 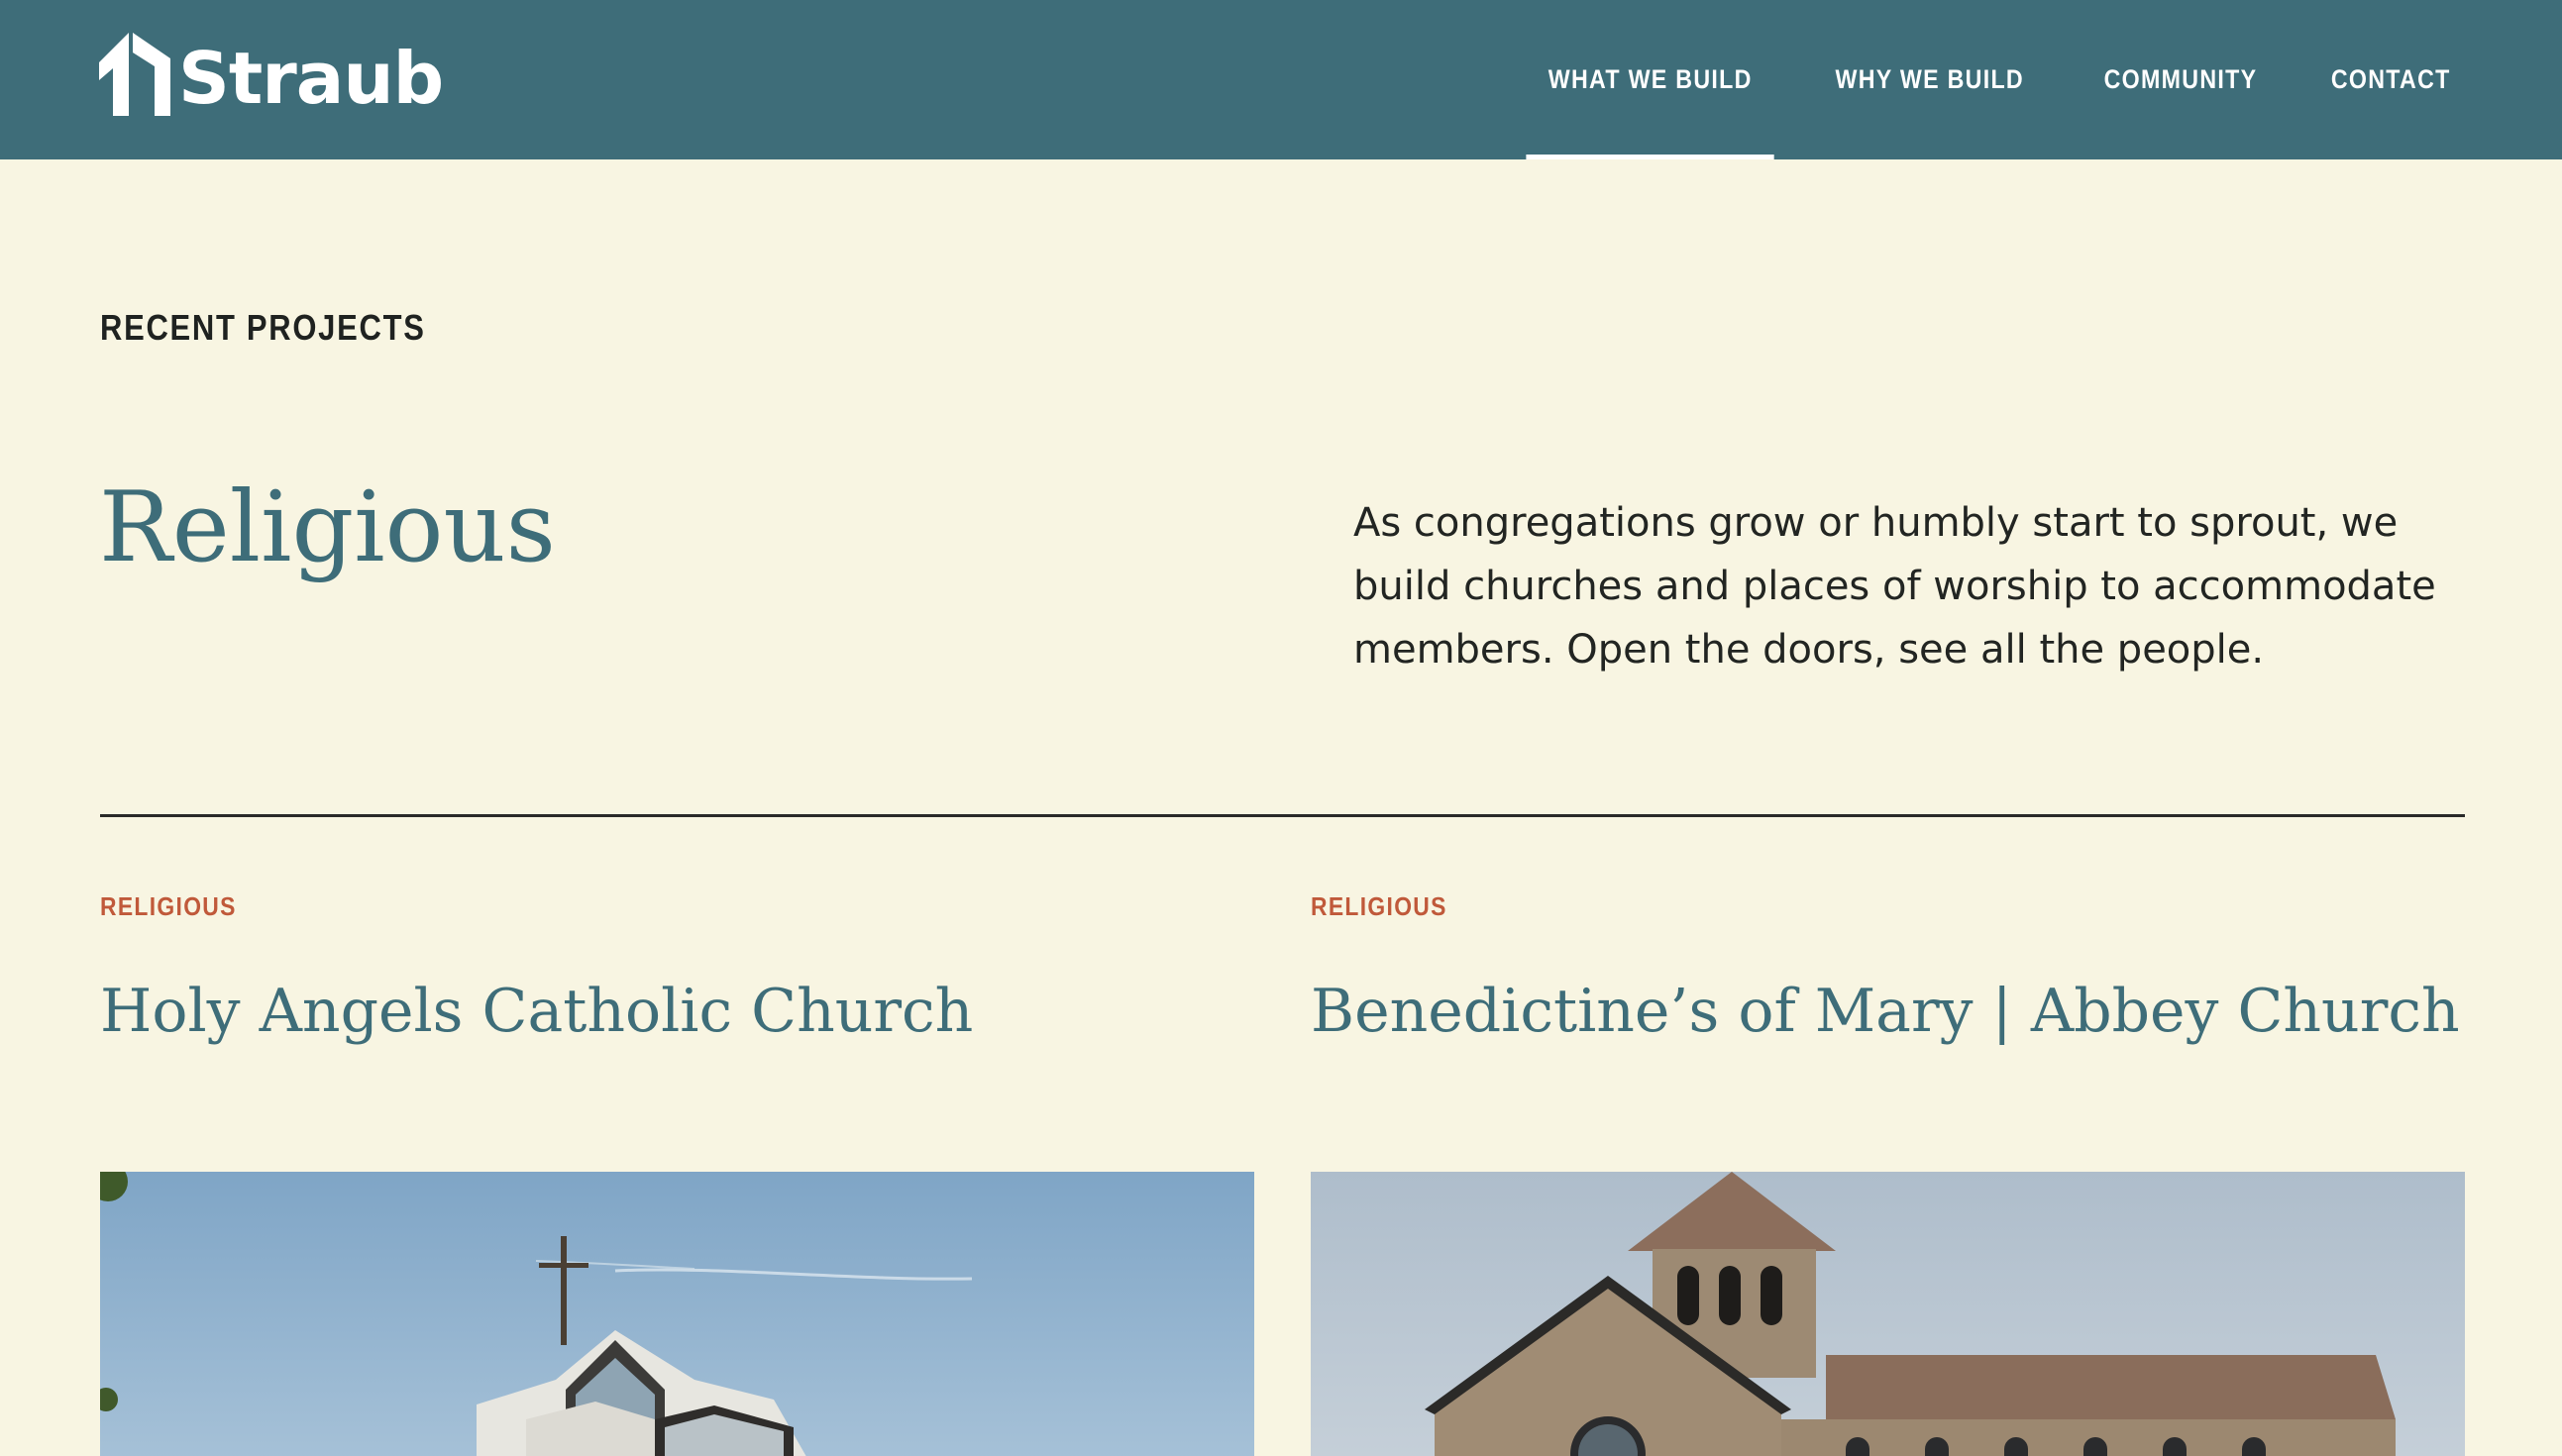 I want to click on section-divider, so click(x=1282, y=815).